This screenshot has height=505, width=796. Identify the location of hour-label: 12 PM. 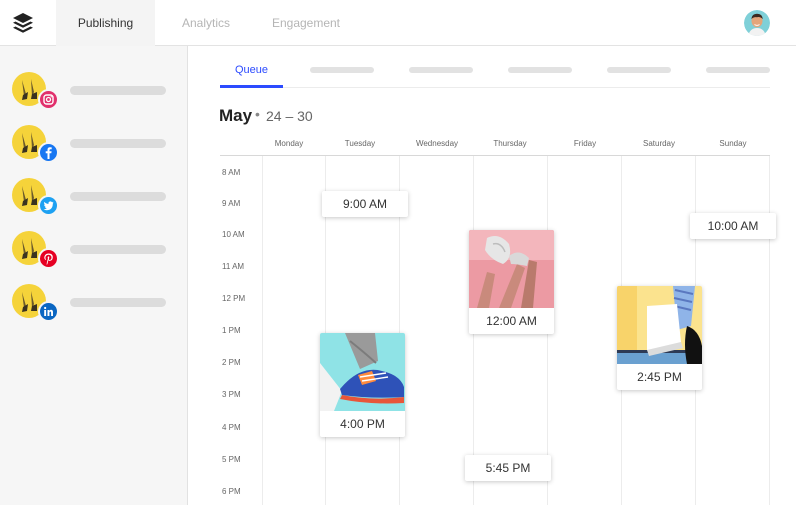
(234, 298).